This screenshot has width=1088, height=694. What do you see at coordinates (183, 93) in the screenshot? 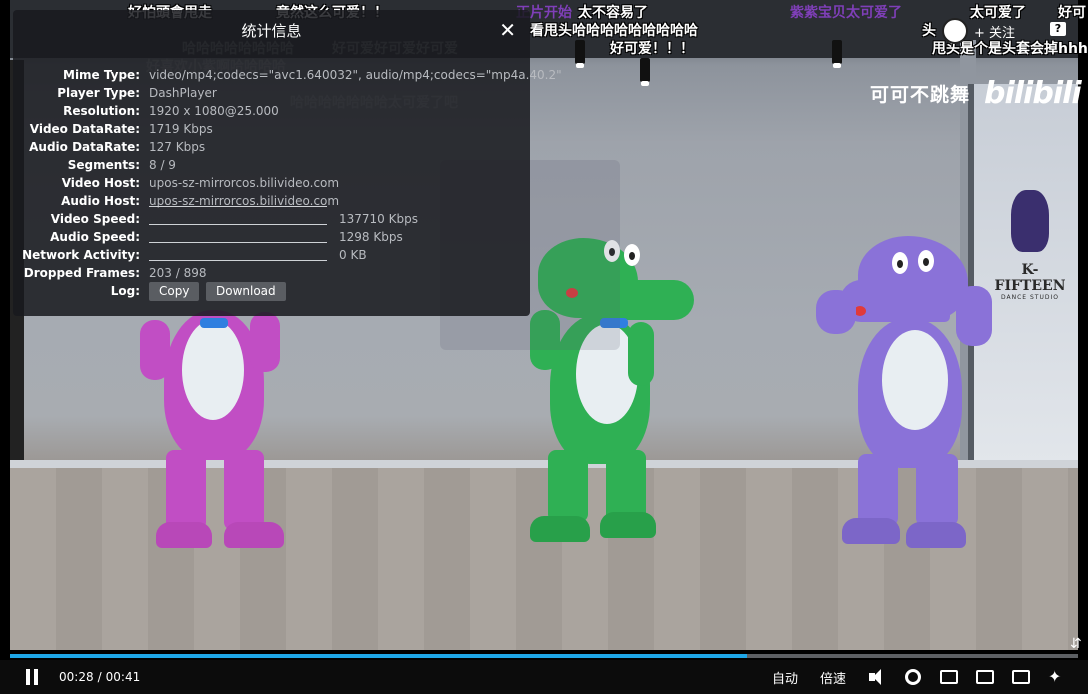
I see `stats-value: DashPlayer` at bounding box center [183, 93].